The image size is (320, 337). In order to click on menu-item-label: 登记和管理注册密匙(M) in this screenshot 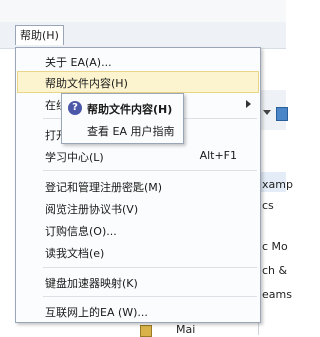, I will do `click(104, 187)`.